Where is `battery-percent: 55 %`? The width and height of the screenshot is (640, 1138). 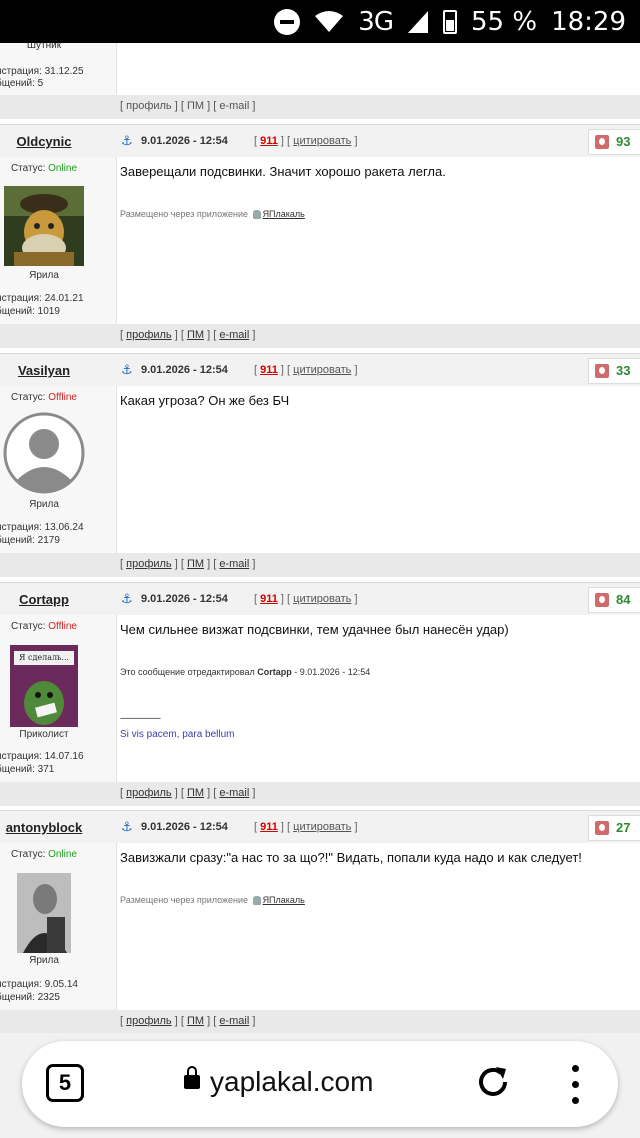
battery-percent: 55 % is located at coordinates (504, 21).